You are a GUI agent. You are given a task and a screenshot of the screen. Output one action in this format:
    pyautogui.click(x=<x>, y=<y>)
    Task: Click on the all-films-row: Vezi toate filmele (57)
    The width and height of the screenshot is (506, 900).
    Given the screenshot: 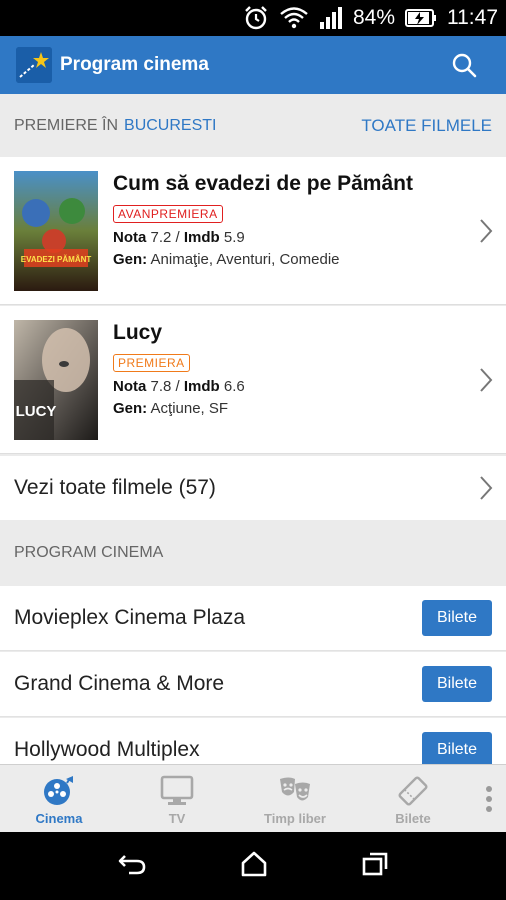 What is the action you would take?
    pyautogui.click(x=253, y=488)
    